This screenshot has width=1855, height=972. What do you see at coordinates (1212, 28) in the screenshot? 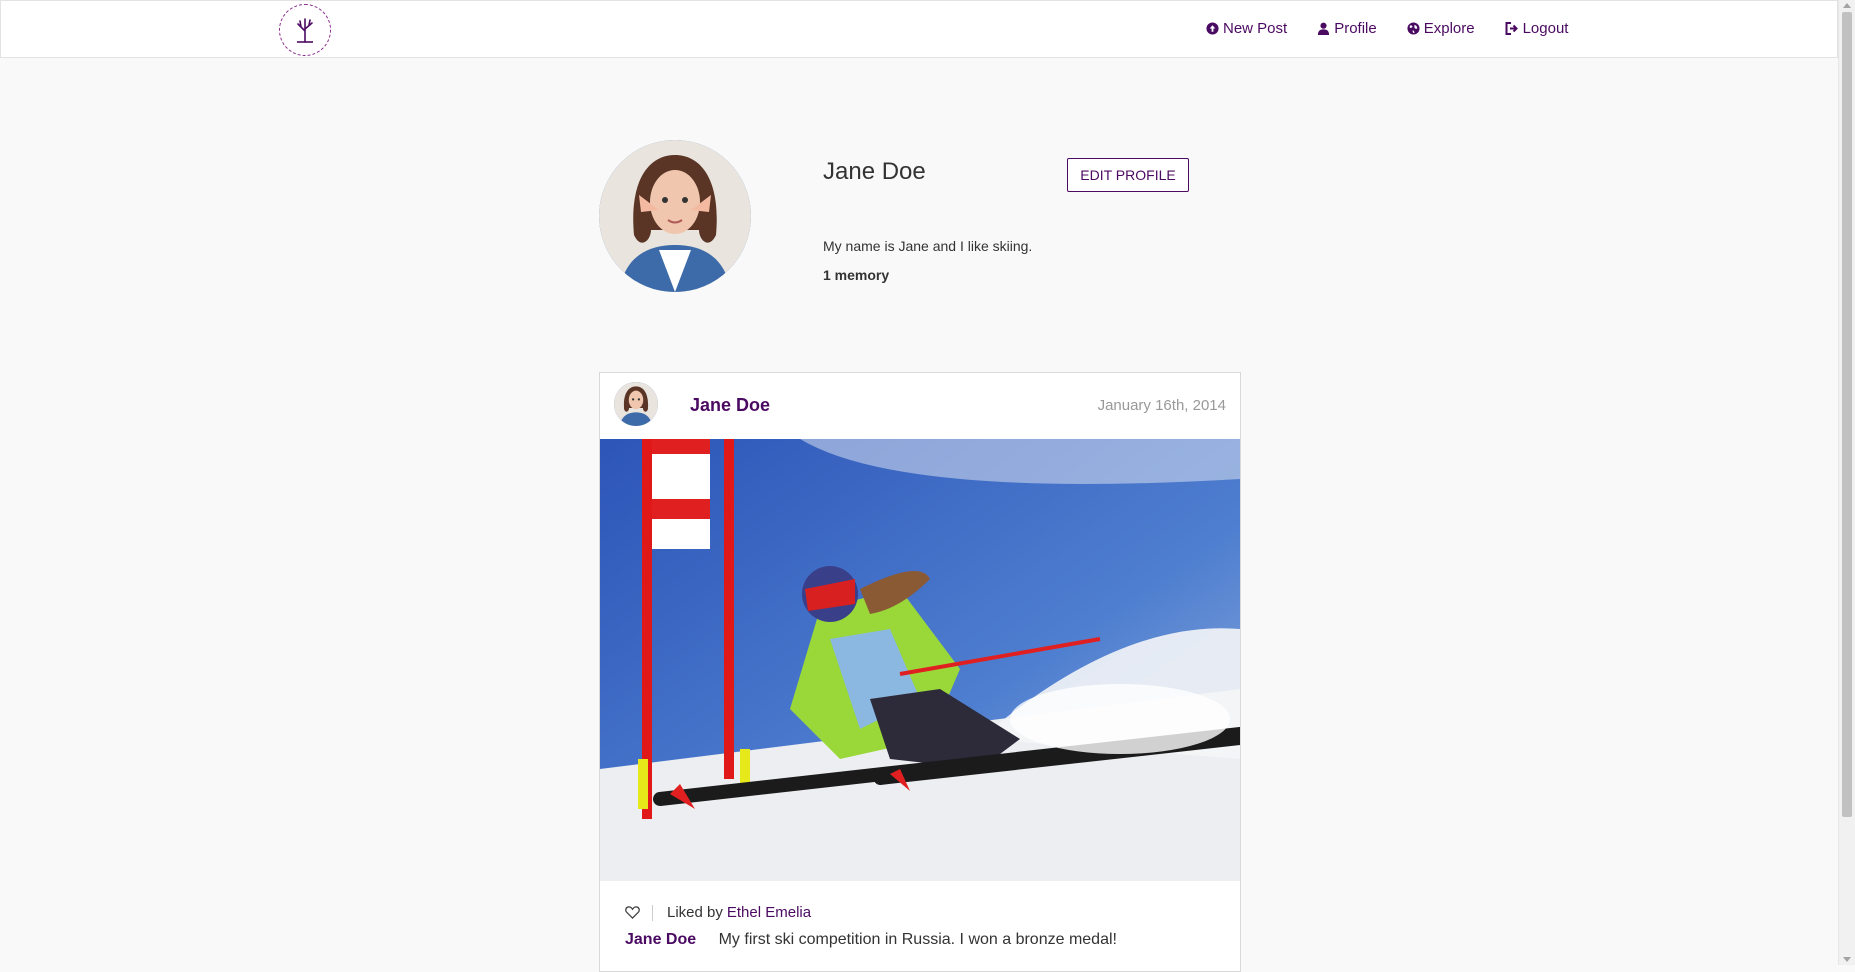
I see `upload-circle-icon` at bounding box center [1212, 28].